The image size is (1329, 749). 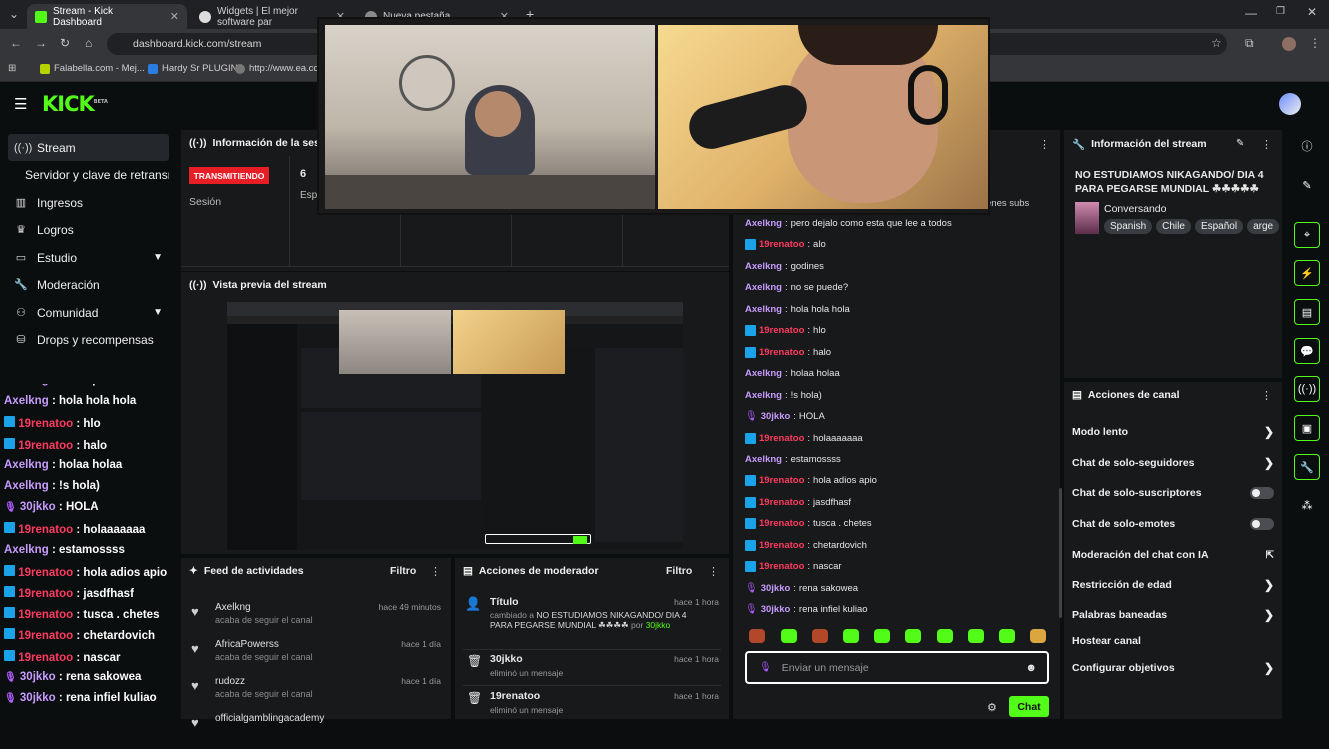 What do you see at coordinates (193, 68) in the screenshot?
I see `bookmark-hardy: Hardy Sr PLUGIN` at bounding box center [193, 68].